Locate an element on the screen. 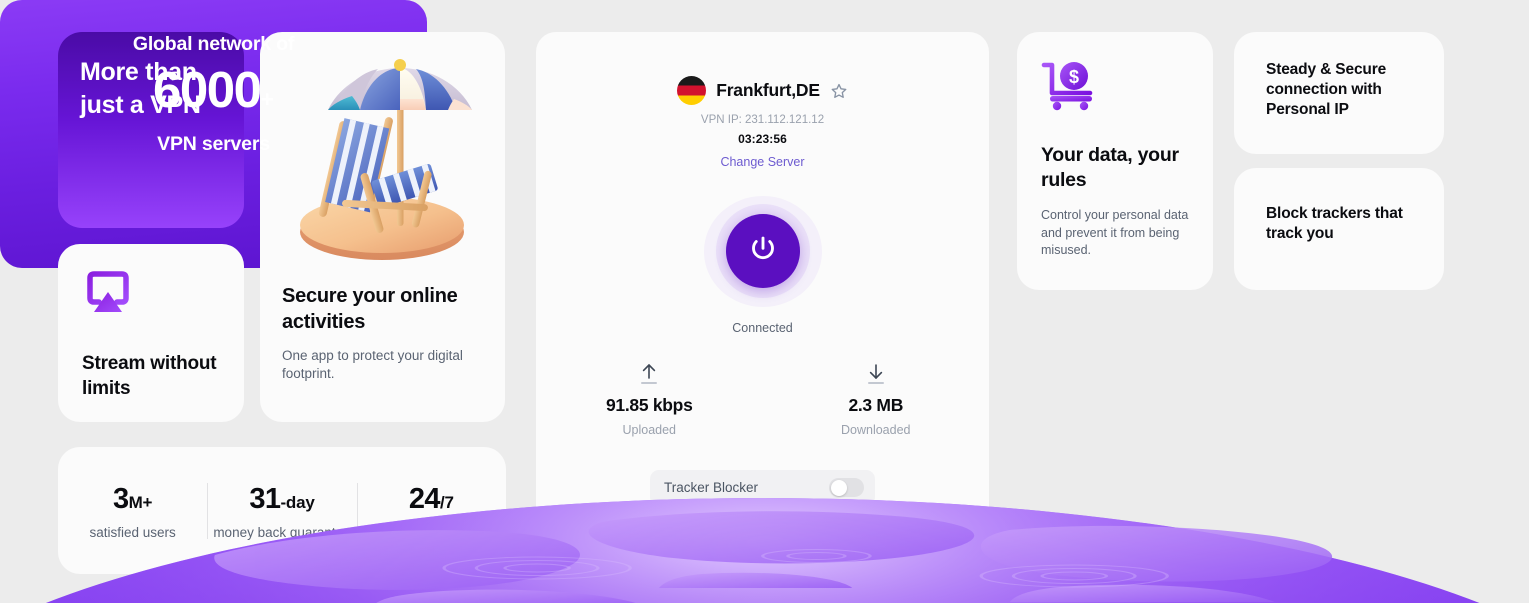  server-location-name: Frankfurt,DE is located at coordinates (768, 90).